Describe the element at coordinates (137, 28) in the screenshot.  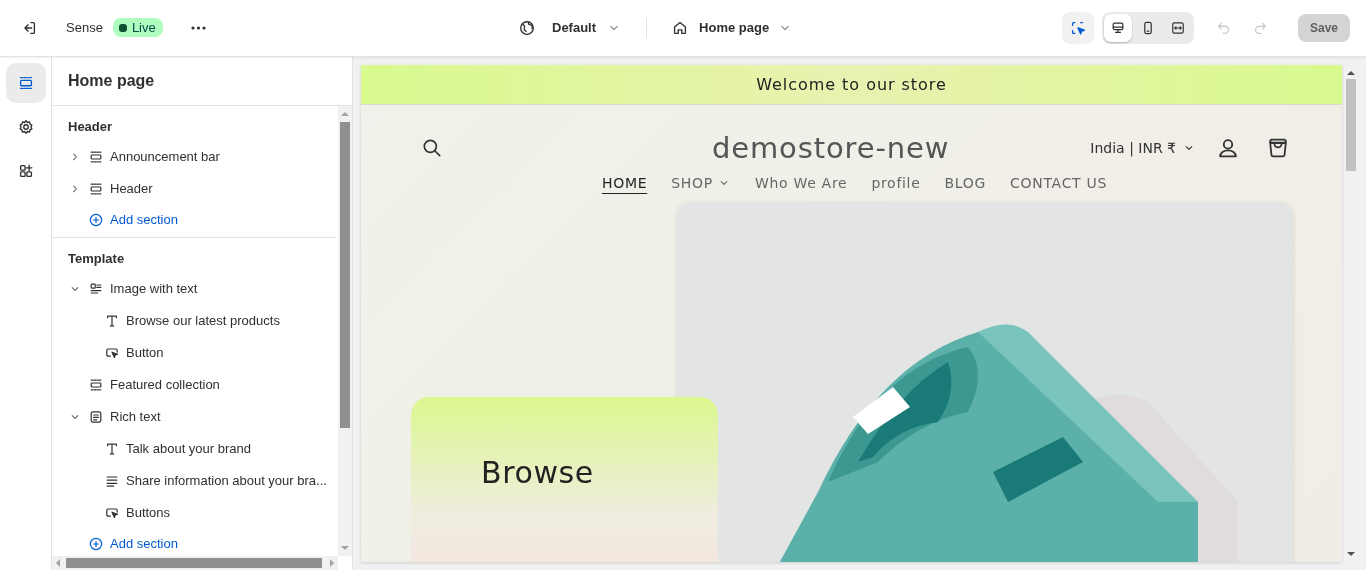
I see `status-badge: Live` at that location.